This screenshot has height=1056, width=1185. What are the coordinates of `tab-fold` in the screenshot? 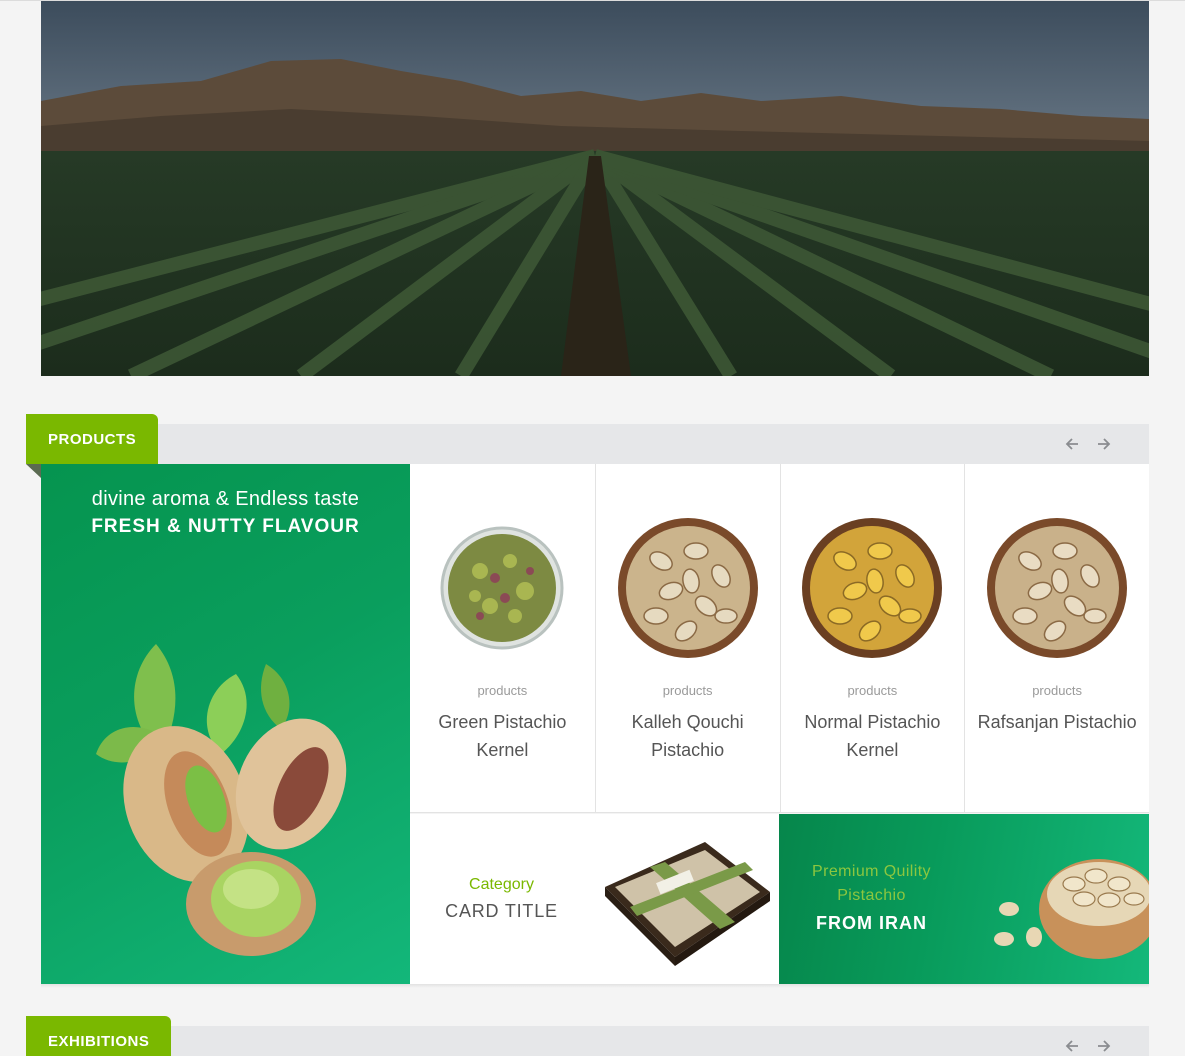 It's located at (33, 471).